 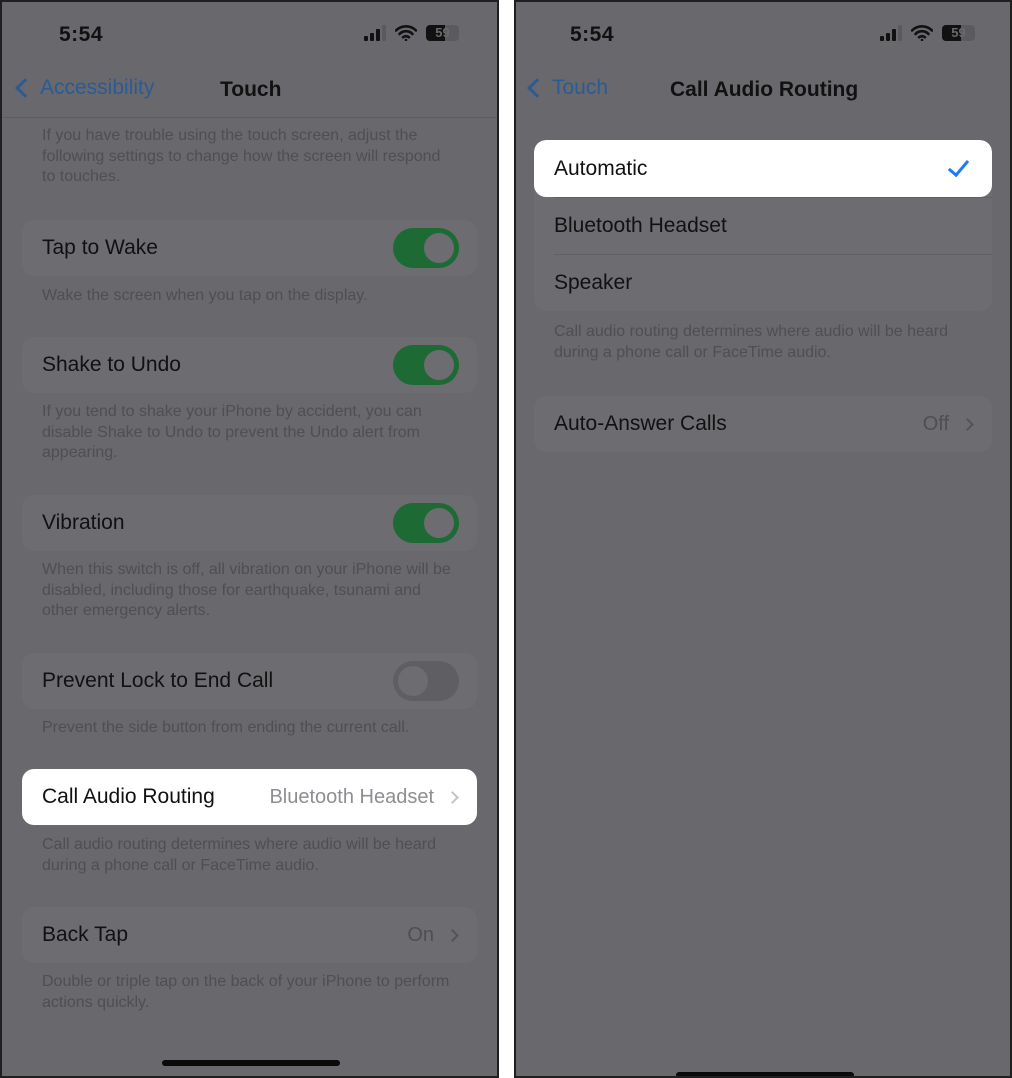 What do you see at coordinates (426, 681) in the screenshot?
I see `prevent-lock-to-end-call-toggle` at bounding box center [426, 681].